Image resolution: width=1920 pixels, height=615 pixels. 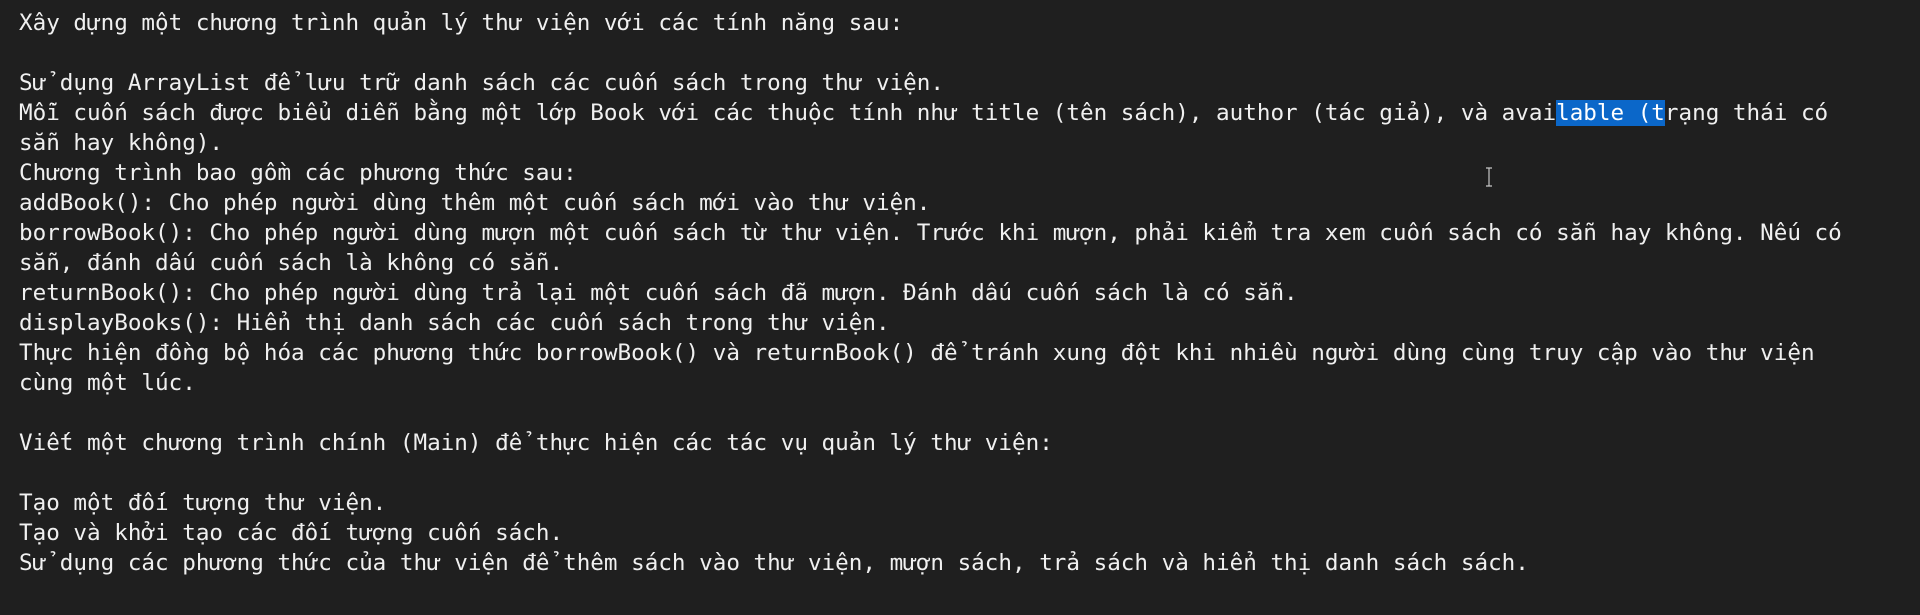 I want to click on text-line-18: Tạo và khởi tạo các đối tượng cuốn sách., so click(x=291, y=533).